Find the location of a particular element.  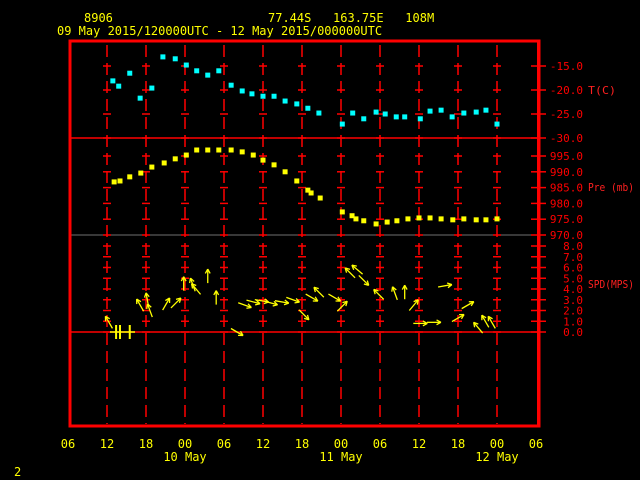

y-tick-label: 0.0 is located at coordinates (573, 332).